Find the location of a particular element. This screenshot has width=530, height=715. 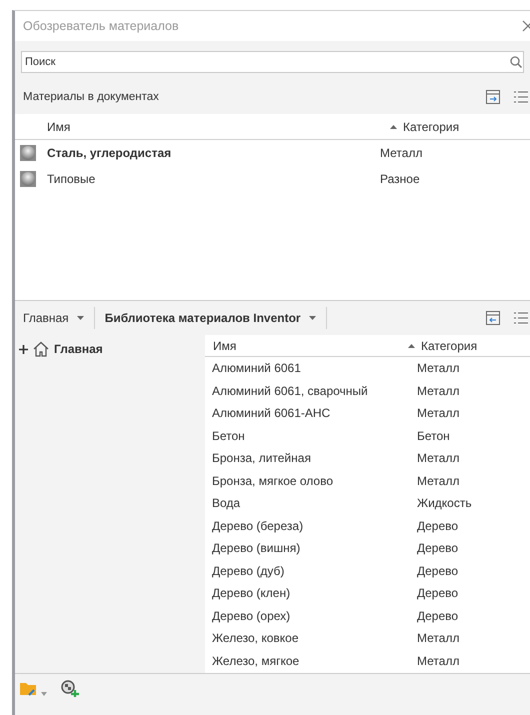

material-name: Дерево (дуб) is located at coordinates (314, 571).